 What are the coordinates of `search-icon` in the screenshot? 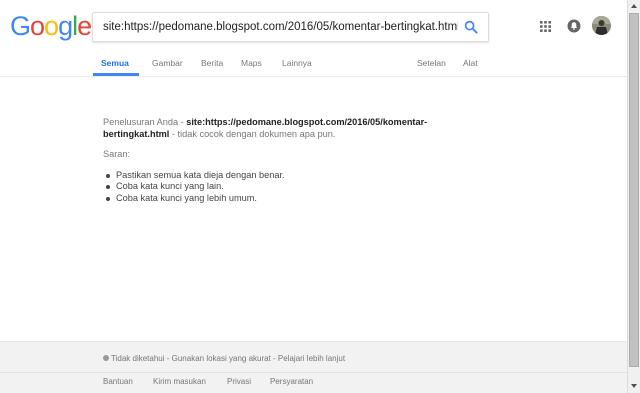 It's located at (471, 27).